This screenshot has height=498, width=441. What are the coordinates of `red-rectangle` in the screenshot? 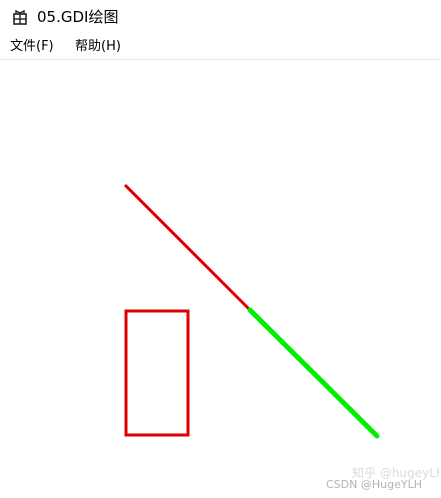 It's located at (157, 373).